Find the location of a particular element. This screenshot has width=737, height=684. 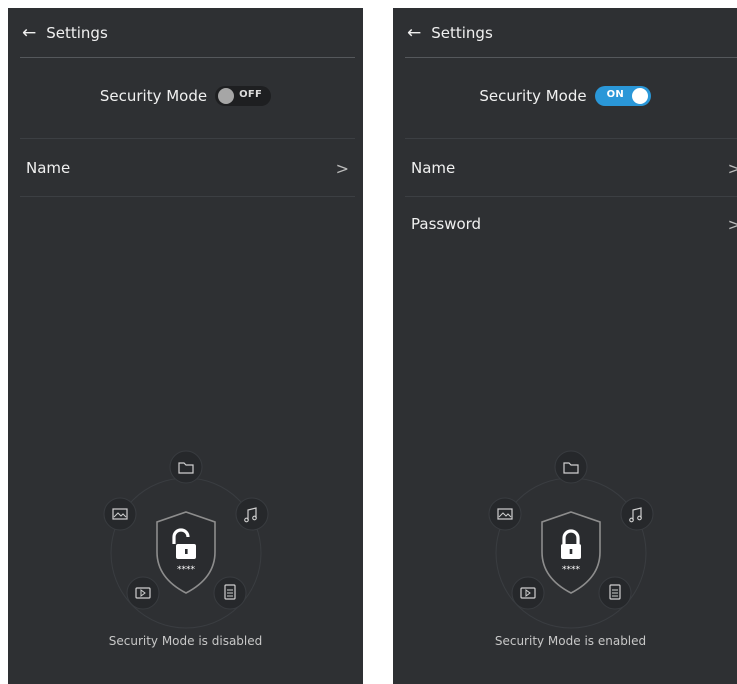

security-mode-toggle: ON is located at coordinates (622, 96).